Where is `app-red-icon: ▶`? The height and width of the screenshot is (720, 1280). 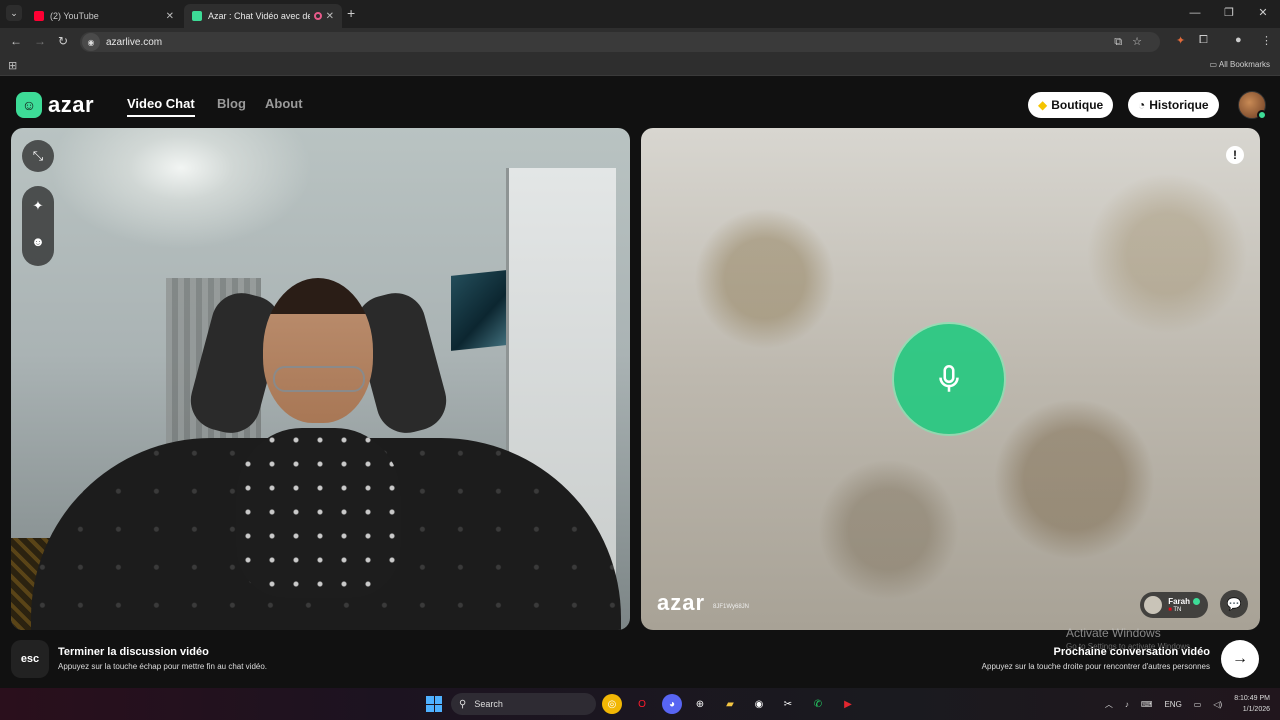 app-red-icon: ▶ is located at coordinates (848, 704).